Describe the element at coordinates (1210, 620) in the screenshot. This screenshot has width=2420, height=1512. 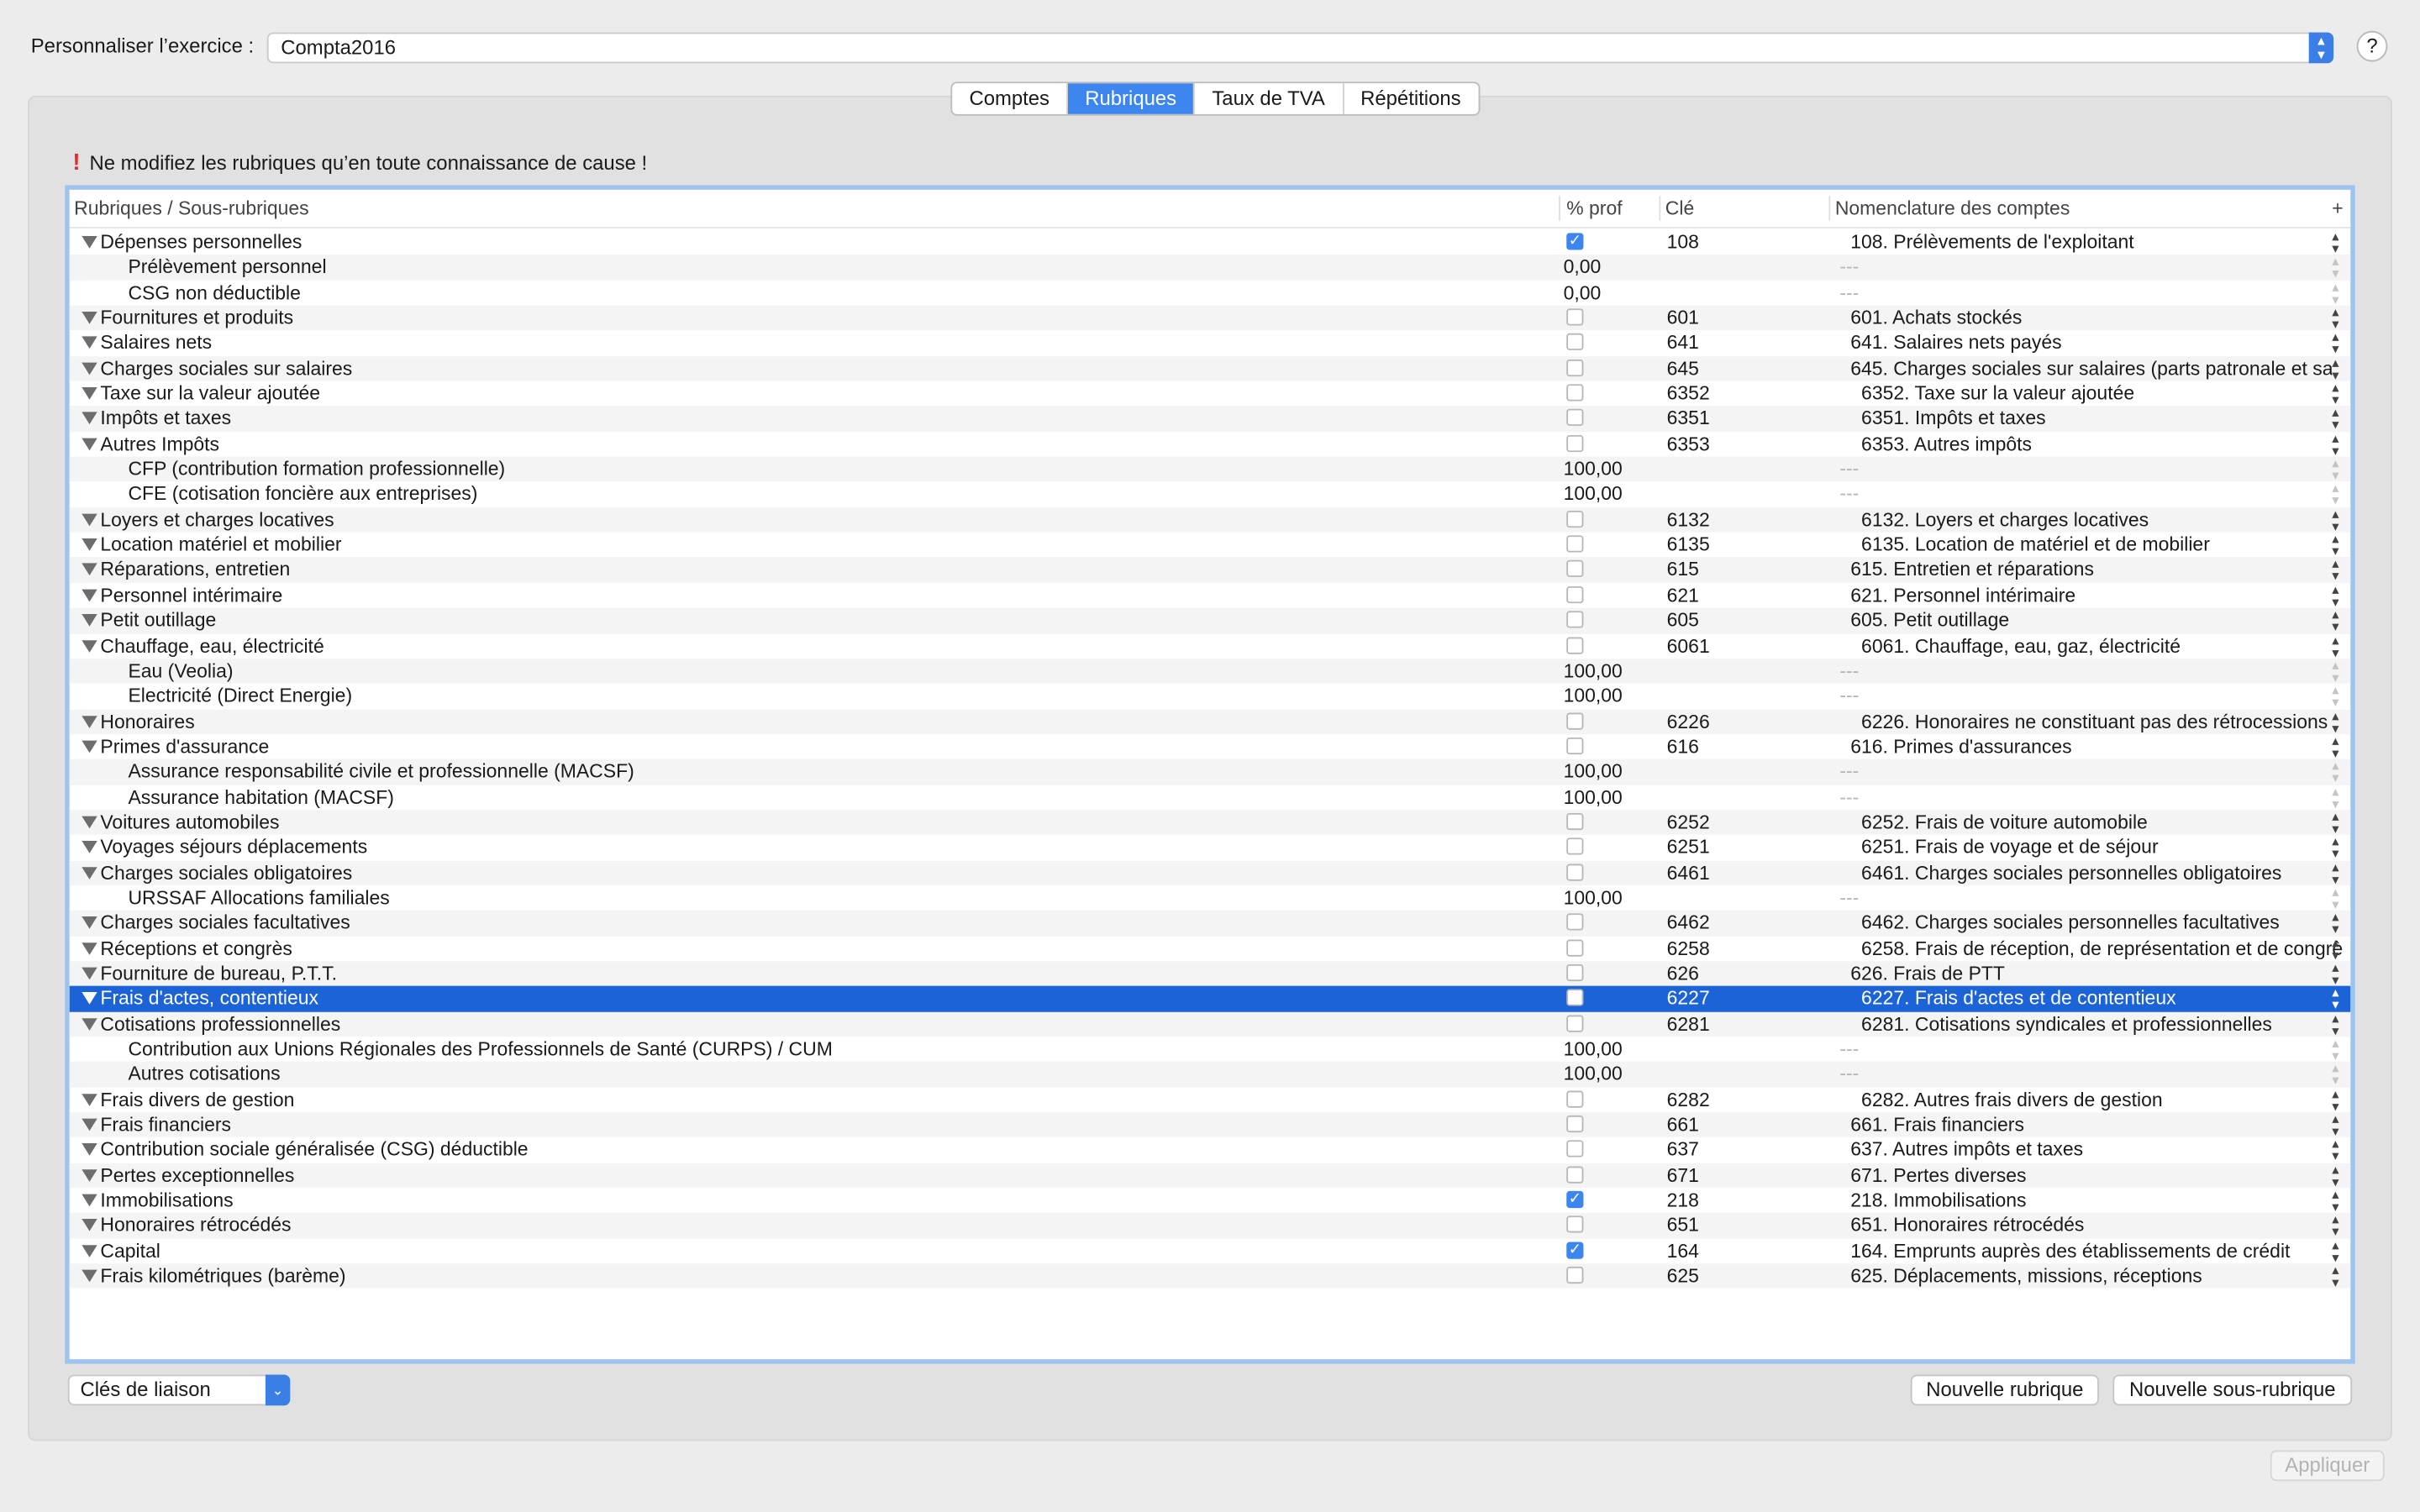
I see `rubrique-row: Petit outillage 605 605. Petit outillage ▴ ▾` at that location.